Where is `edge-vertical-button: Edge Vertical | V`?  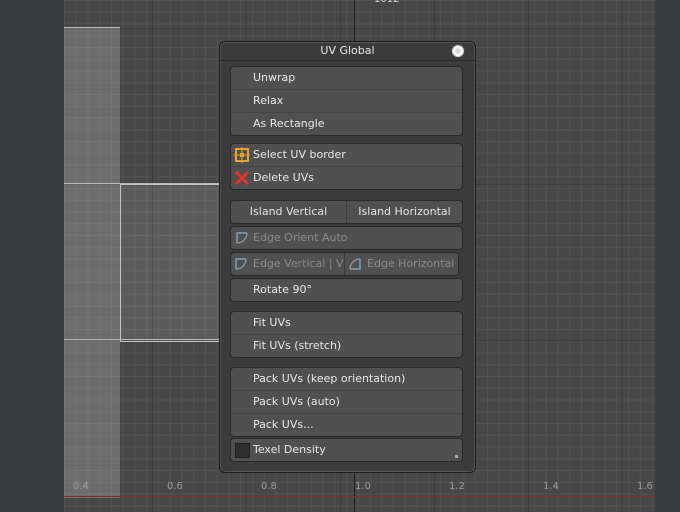 edge-vertical-button: Edge Vertical | V is located at coordinates (287, 264).